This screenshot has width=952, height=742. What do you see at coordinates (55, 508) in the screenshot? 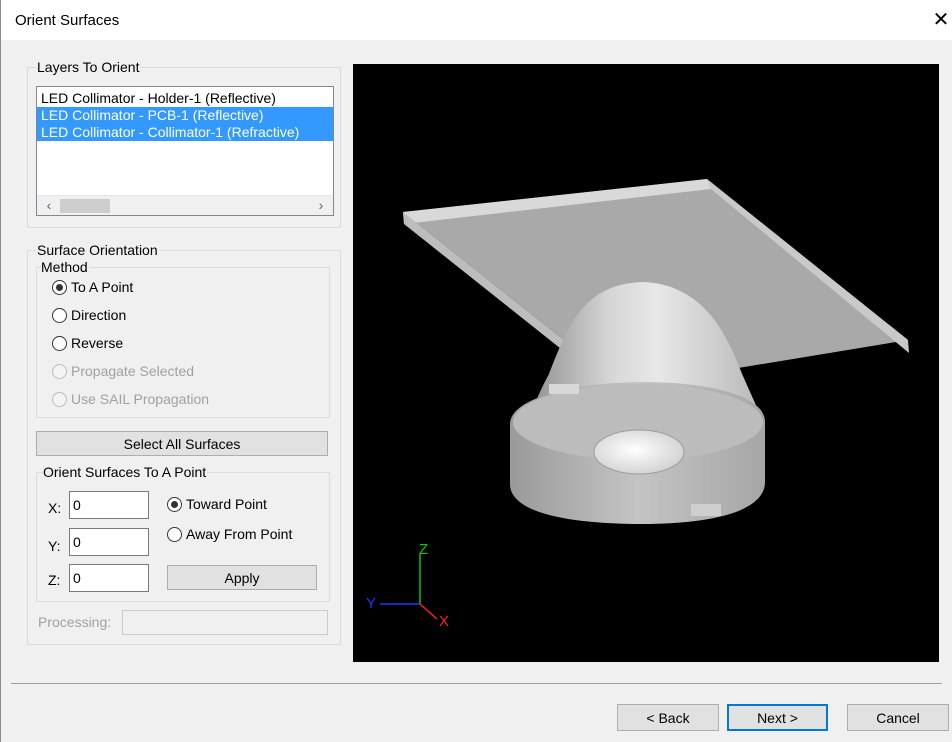
I see `x-label: X:` at bounding box center [55, 508].